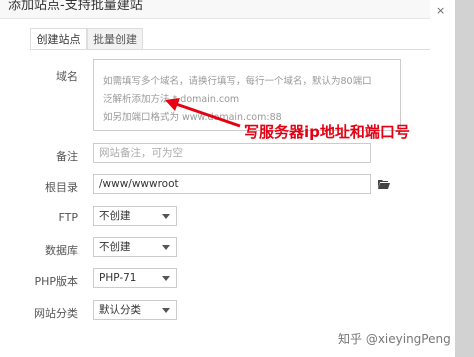  Describe the element at coordinates (203, 113) in the screenshot. I see `annotation-arrow` at that location.